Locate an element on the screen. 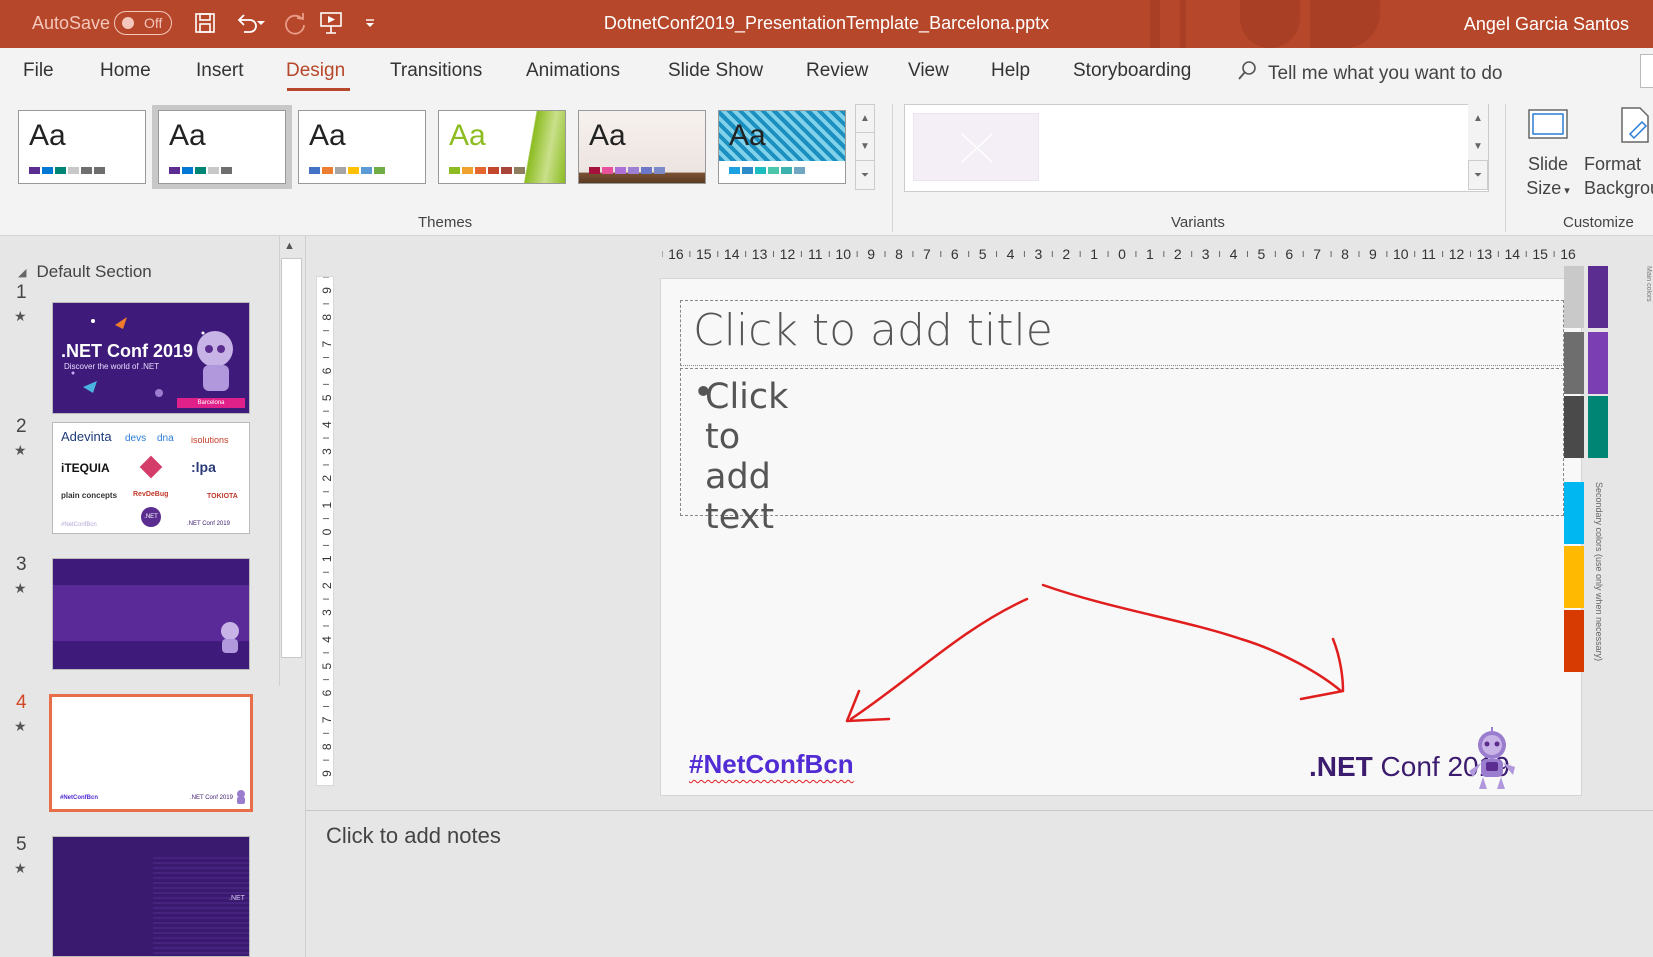 The image size is (1653, 957). vertical-ruler-scale: 9 8 7 6 5 4 3 2 1 0 1 2 3 4 5 6 7 8 9 is located at coordinates (327, 527).